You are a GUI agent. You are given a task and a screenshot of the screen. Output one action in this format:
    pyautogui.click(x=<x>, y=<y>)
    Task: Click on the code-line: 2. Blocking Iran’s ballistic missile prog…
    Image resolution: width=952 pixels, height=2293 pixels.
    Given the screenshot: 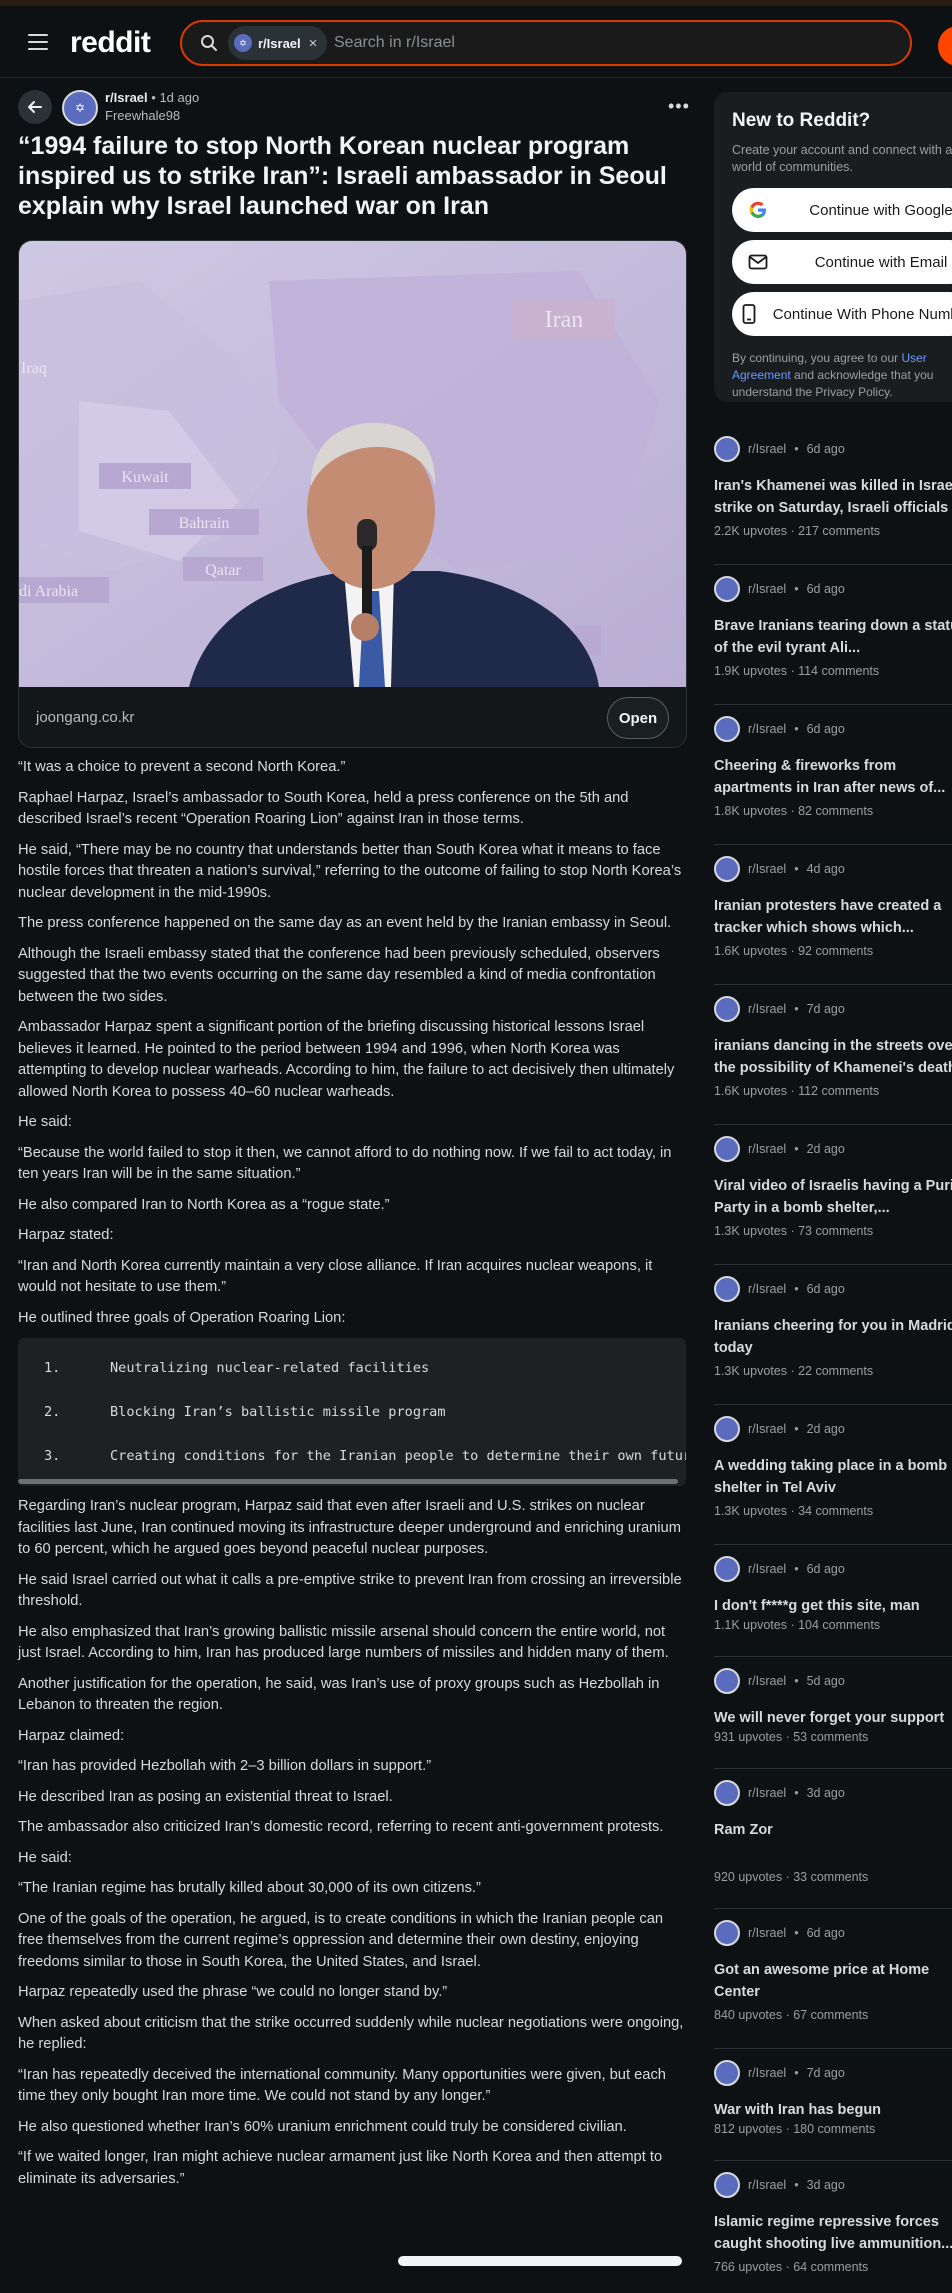 What is the action you would take?
    pyautogui.click(x=352, y=1412)
    